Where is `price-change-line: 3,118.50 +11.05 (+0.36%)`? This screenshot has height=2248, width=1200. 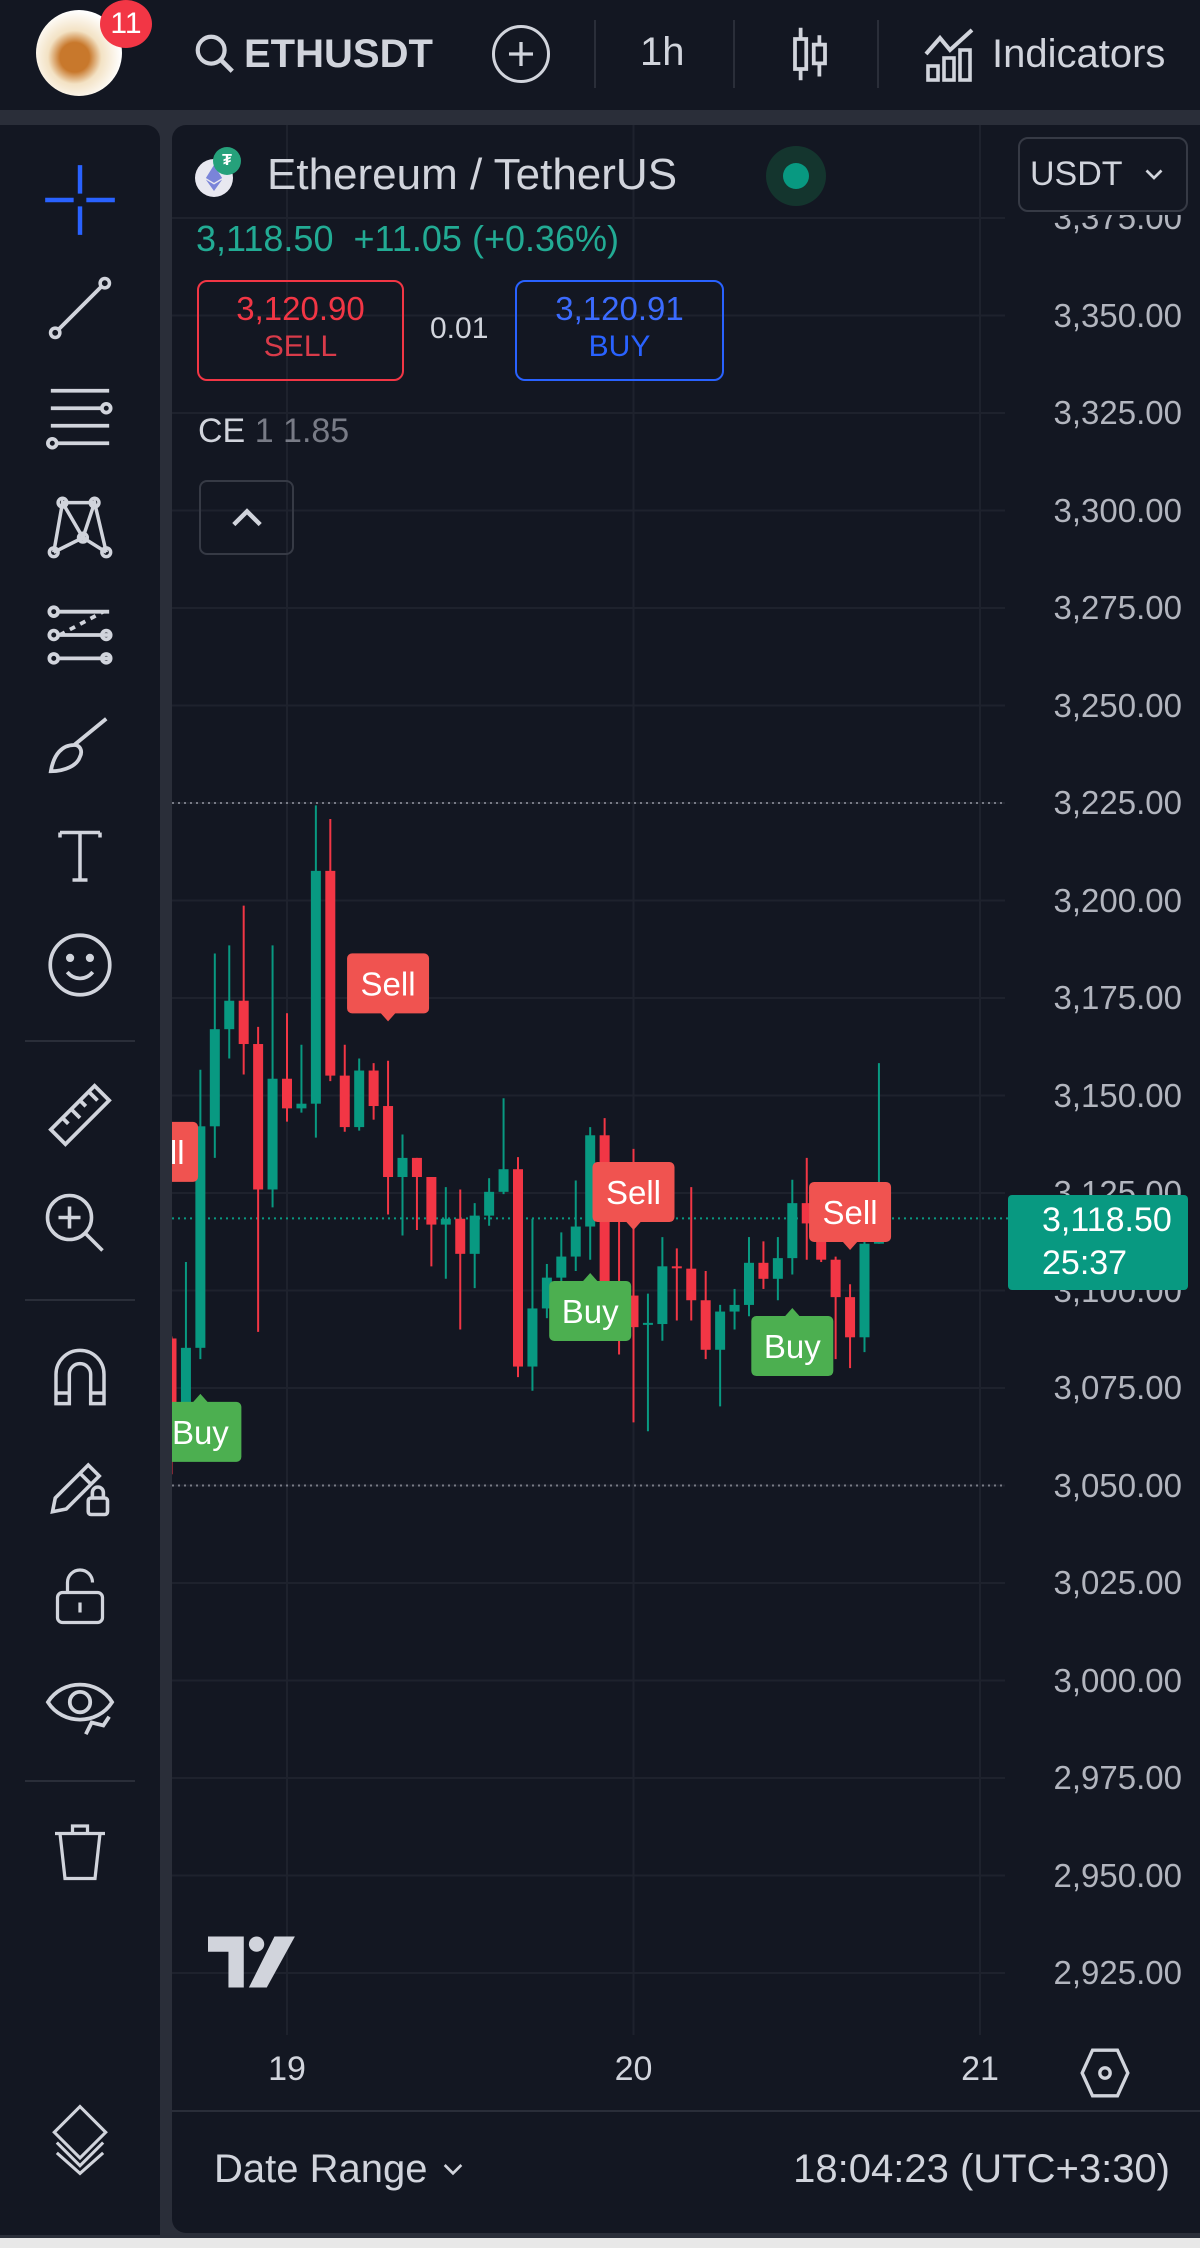
price-change-line: 3,118.50 +11.05 (+0.36%) is located at coordinates (407, 239).